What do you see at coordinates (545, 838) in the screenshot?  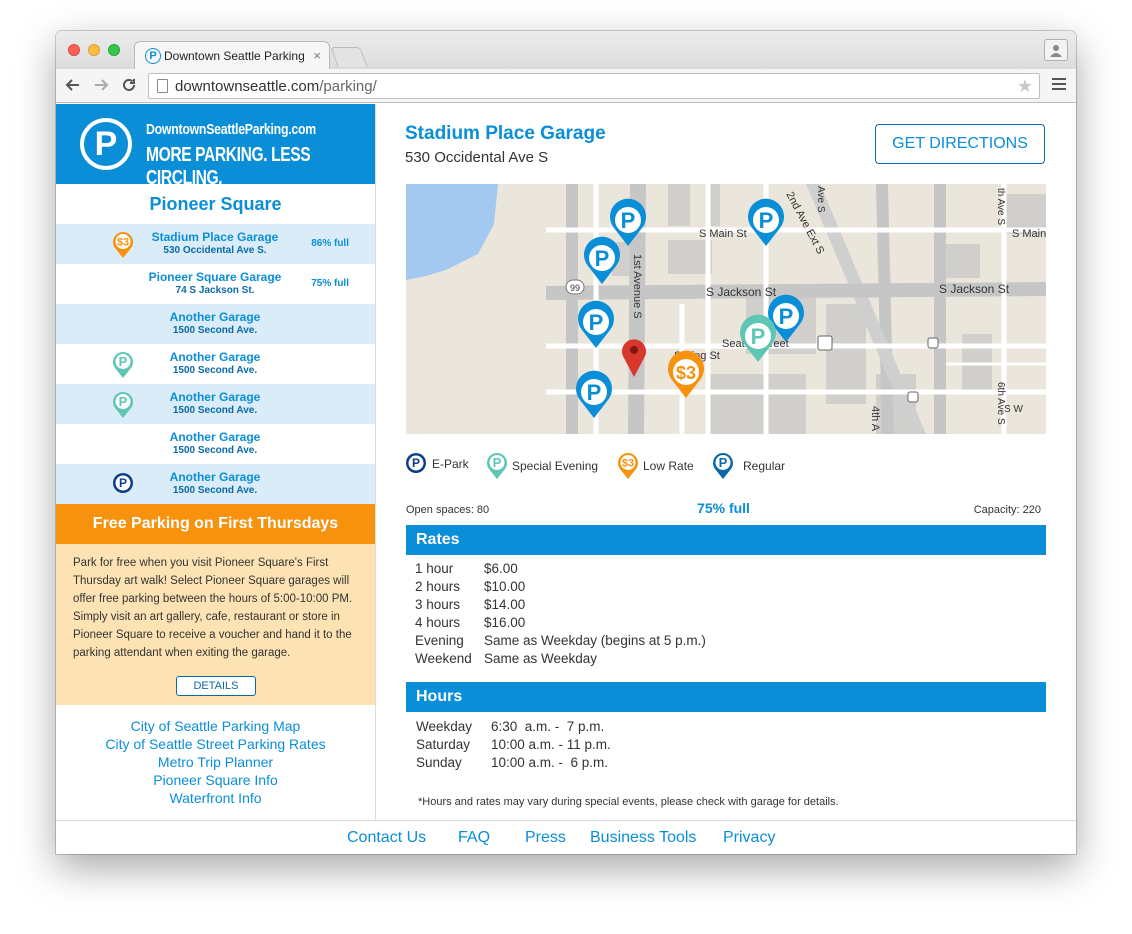 I see `footer-link-press: Press` at bounding box center [545, 838].